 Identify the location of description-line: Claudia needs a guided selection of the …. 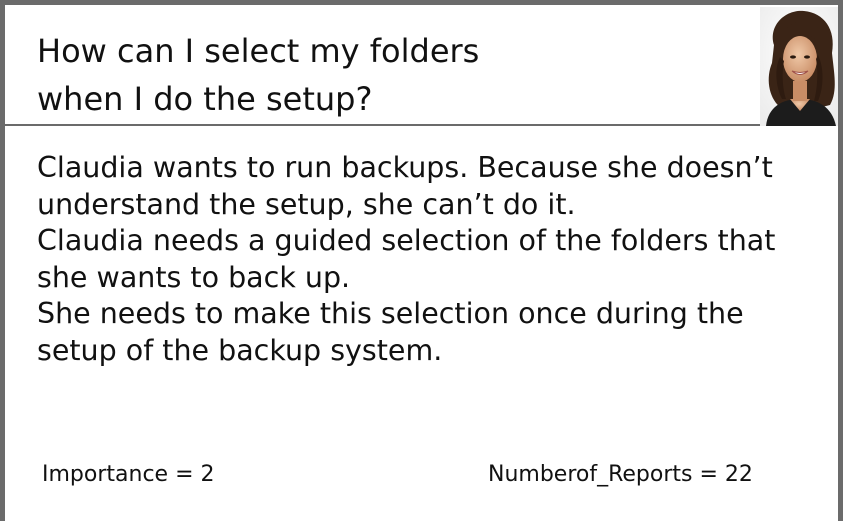
(406, 240).